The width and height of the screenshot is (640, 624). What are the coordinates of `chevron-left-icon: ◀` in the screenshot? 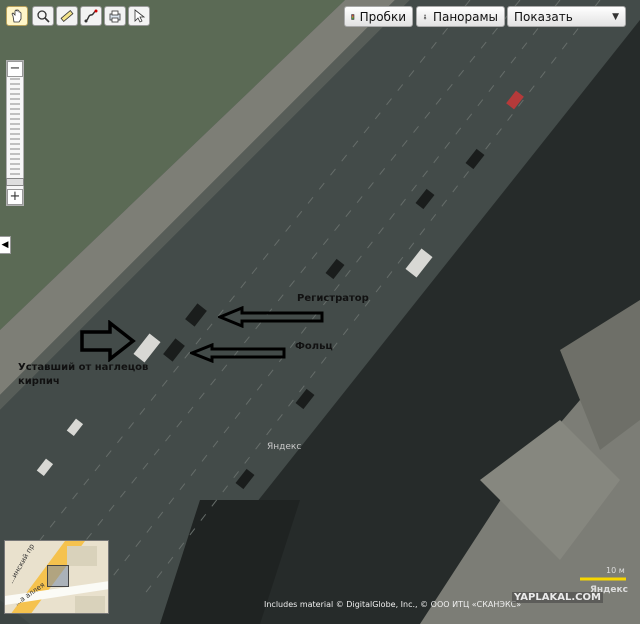 It's located at (5, 245).